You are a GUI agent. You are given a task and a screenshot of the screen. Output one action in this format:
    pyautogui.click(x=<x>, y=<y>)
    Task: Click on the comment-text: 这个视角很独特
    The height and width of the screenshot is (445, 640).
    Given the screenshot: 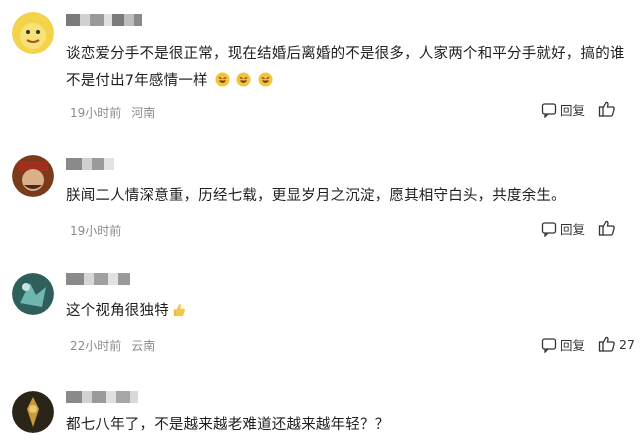 What is the action you would take?
    pyautogui.click(x=346, y=311)
    